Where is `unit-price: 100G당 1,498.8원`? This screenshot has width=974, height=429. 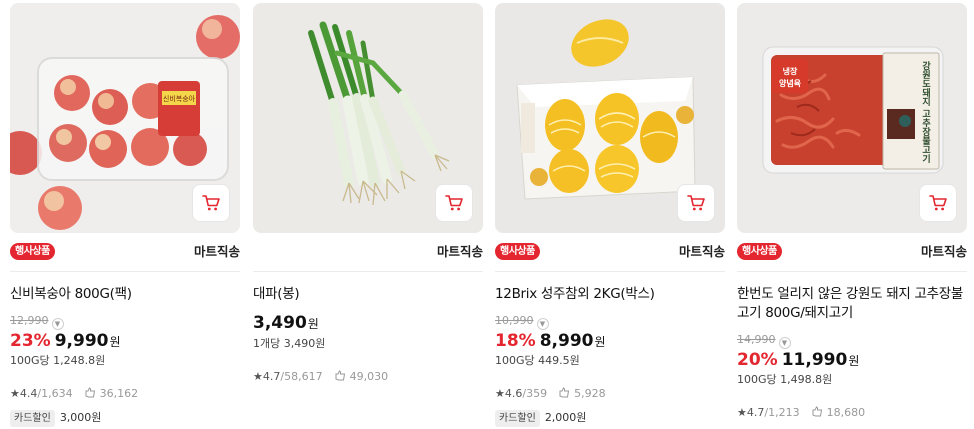
unit-price: 100G당 1,498.8원 is located at coordinates (785, 379).